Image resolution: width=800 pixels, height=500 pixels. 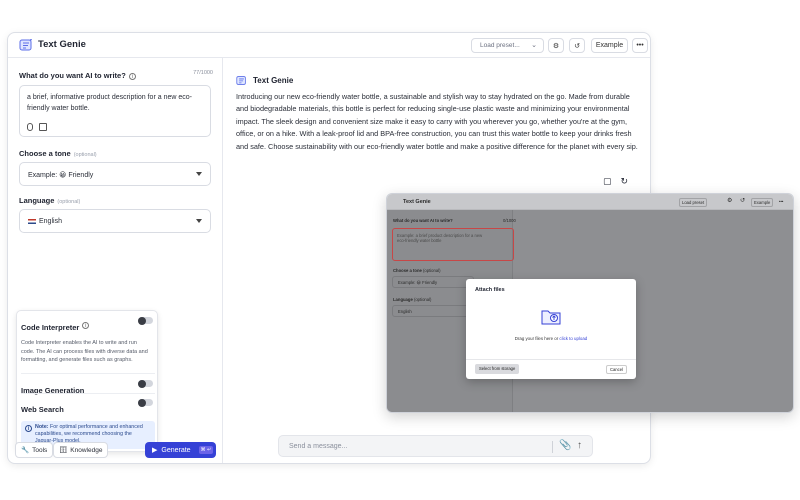 What do you see at coordinates (61, 175) in the screenshot?
I see `tone-value: Example: 😀 Friendly` at bounding box center [61, 175].